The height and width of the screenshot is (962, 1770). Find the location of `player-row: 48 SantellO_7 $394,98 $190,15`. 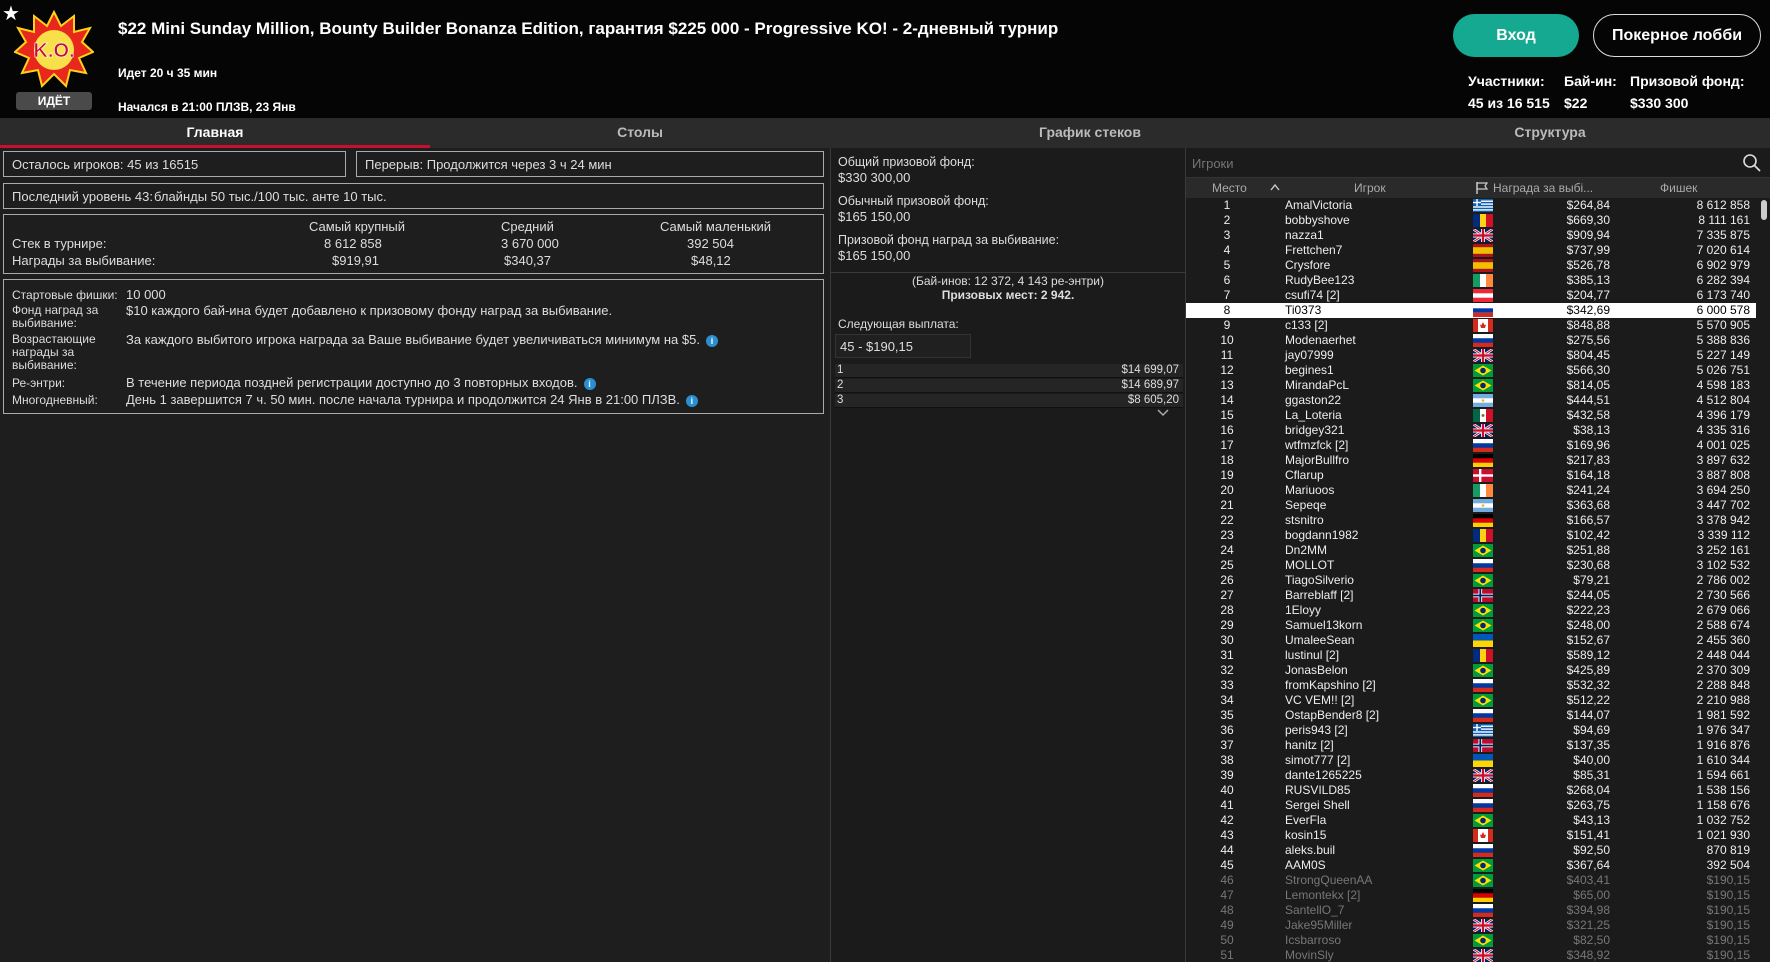

player-row: 48 SantellO_7 $394,98 $190,15 is located at coordinates (1471, 910).